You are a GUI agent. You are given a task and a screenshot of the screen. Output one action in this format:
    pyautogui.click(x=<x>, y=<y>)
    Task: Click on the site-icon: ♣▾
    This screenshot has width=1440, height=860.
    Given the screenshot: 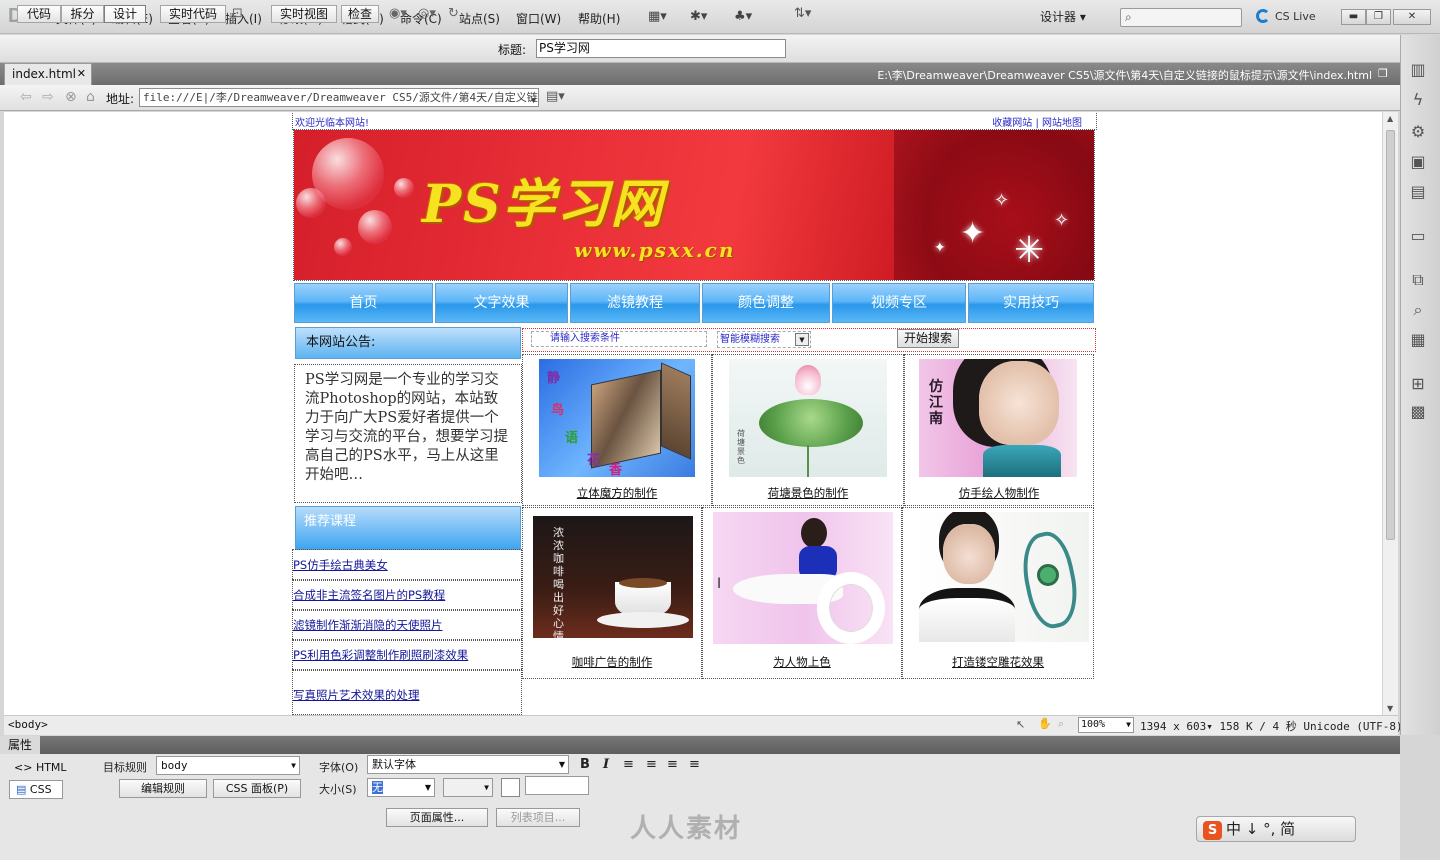 What is the action you would take?
    pyautogui.click(x=743, y=16)
    